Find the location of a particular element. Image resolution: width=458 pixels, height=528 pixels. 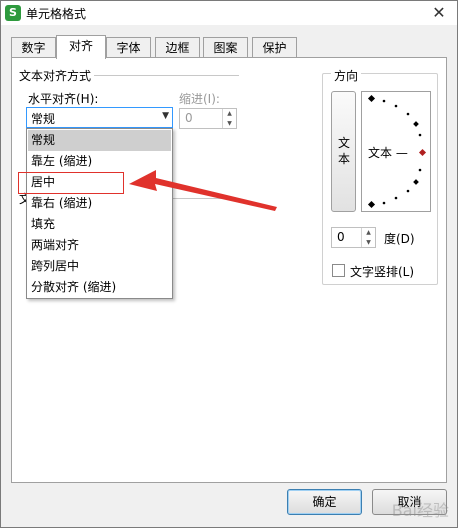

dial-top-marker is located at coordinates (371, 98).